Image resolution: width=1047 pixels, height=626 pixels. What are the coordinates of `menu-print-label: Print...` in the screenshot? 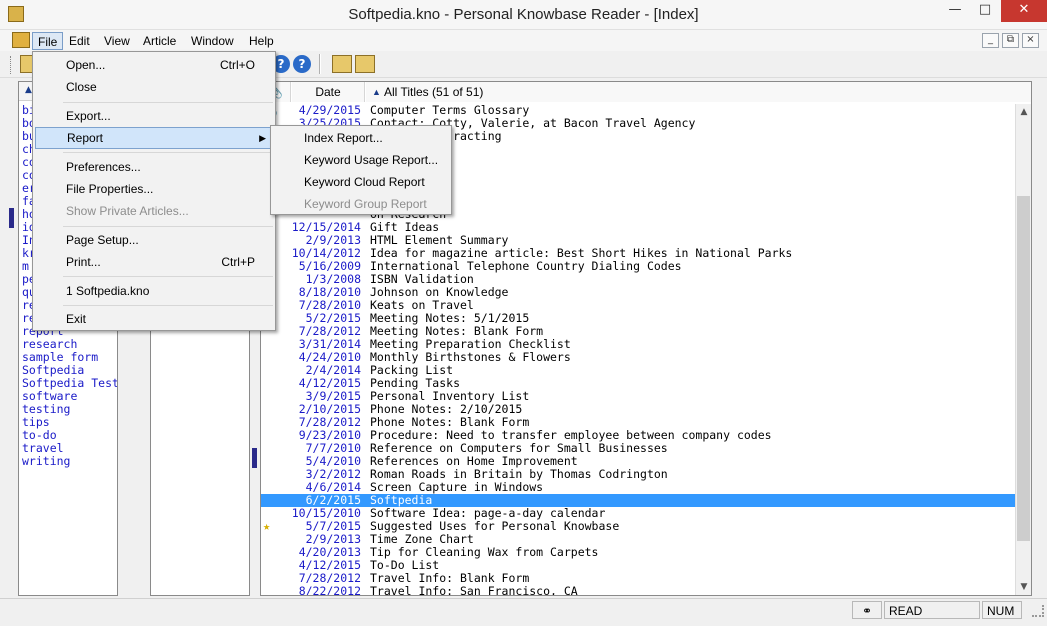 It's located at (83, 262).